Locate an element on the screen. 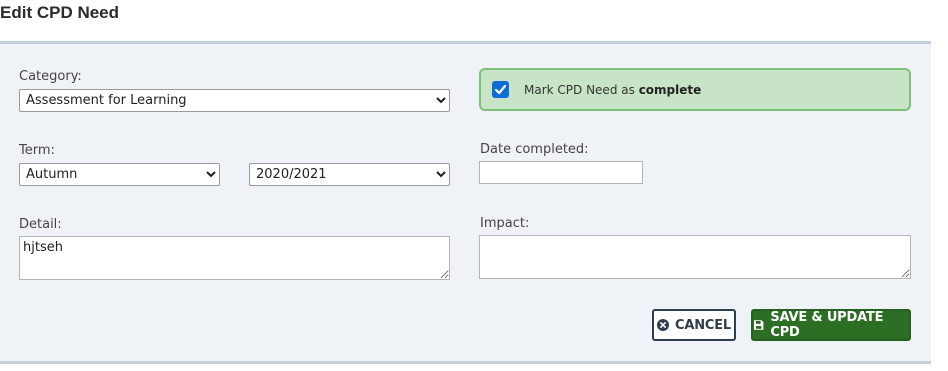  category-select: Assessment for Learning is located at coordinates (234, 100).